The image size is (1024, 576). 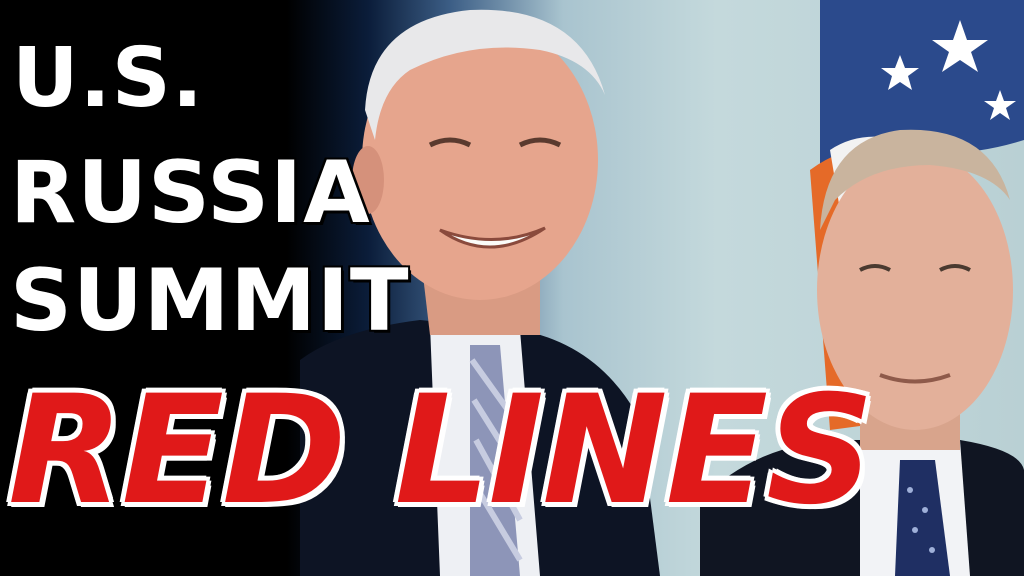 What do you see at coordinates (108, 78) in the screenshot?
I see `headline-line-1: U.S.` at bounding box center [108, 78].